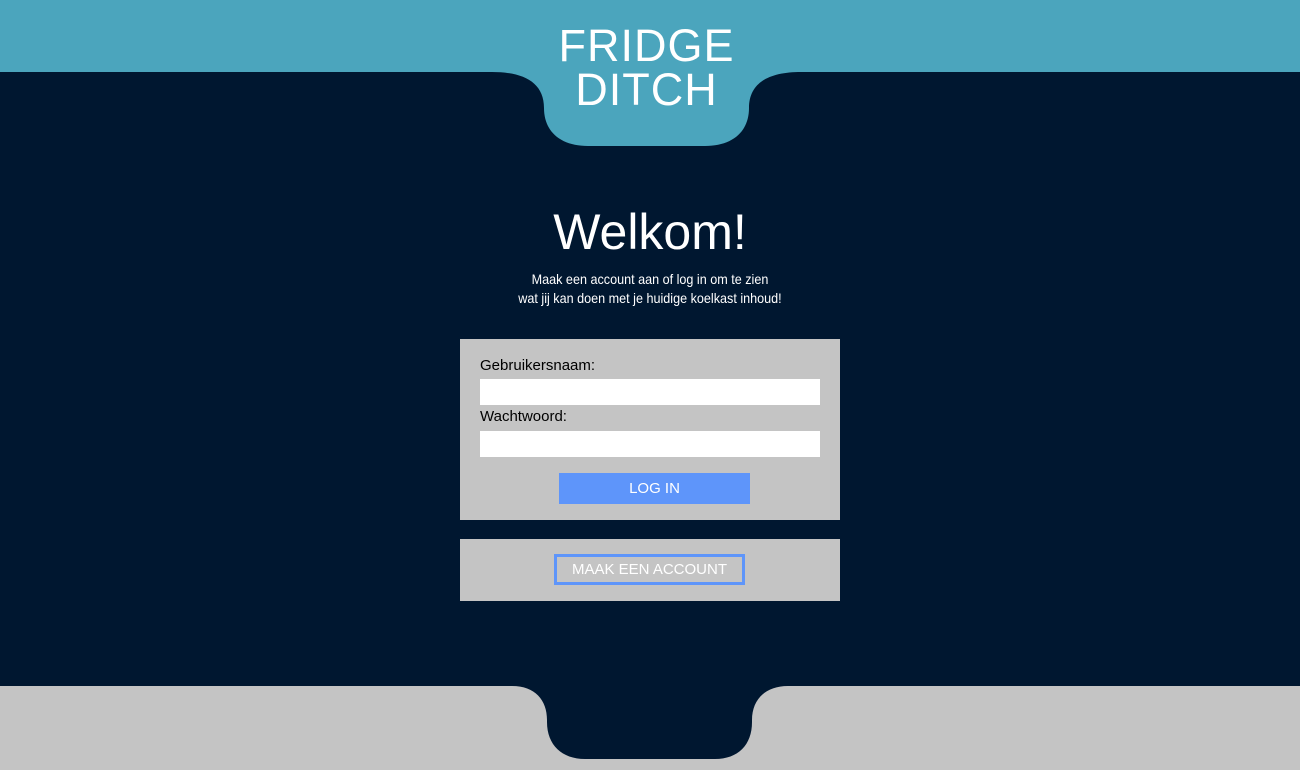 The height and width of the screenshot is (770, 1300). I want to click on password-input, so click(650, 444).